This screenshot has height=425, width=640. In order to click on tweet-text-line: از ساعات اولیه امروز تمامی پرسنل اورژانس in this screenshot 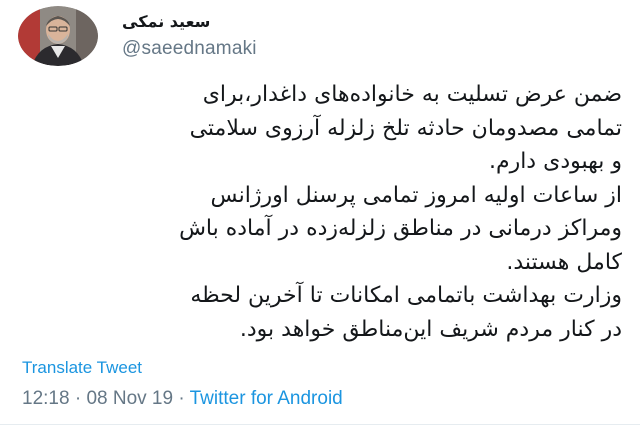, I will do `click(416, 195)`.